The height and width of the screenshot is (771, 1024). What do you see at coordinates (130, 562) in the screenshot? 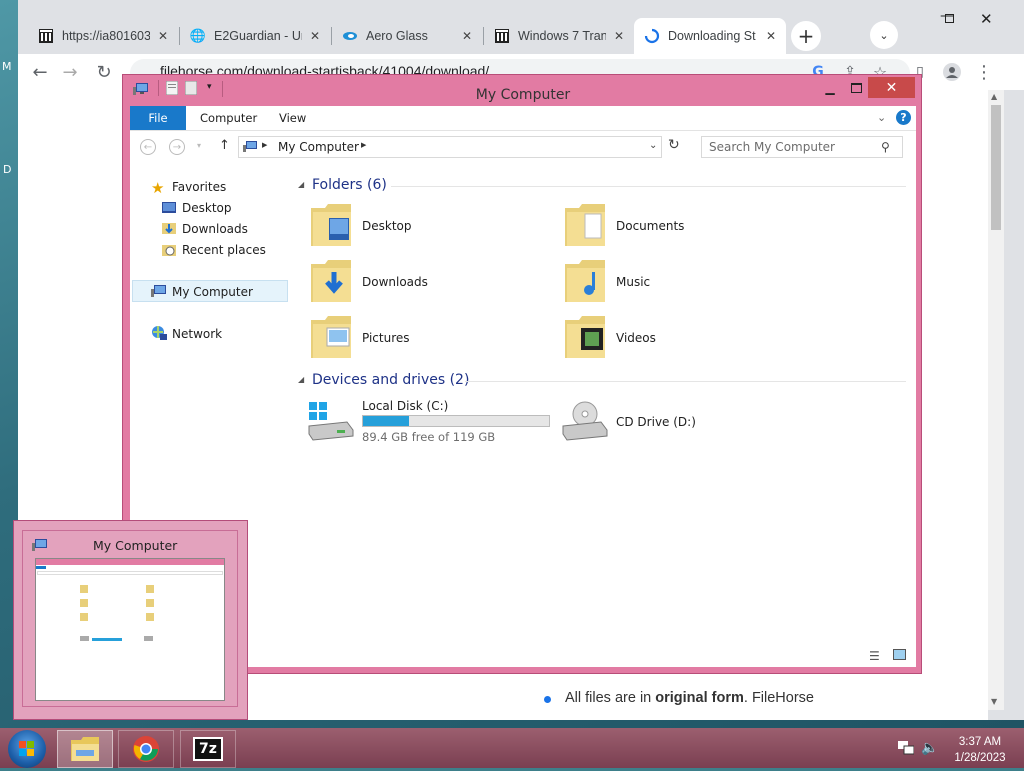
I see `thumb-titlebar` at bounding box center [130, 562].